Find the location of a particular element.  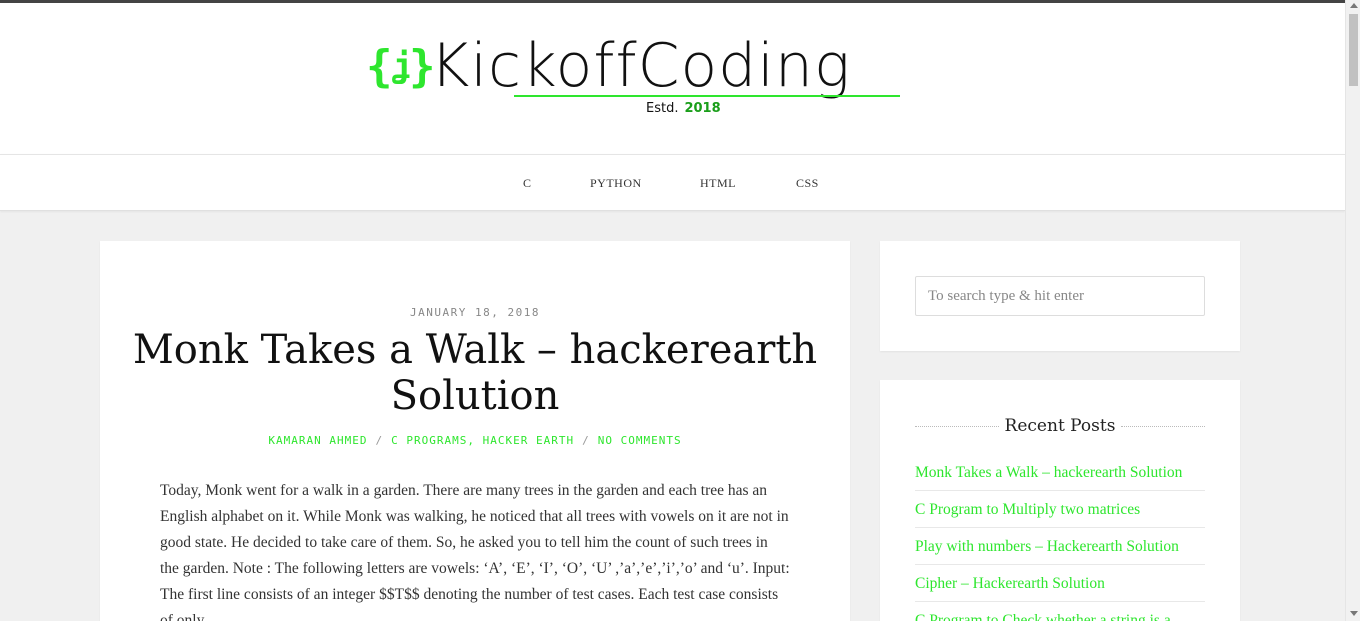

post-date: JANUARY 18, 2018 is located at coordinates (475, 312).